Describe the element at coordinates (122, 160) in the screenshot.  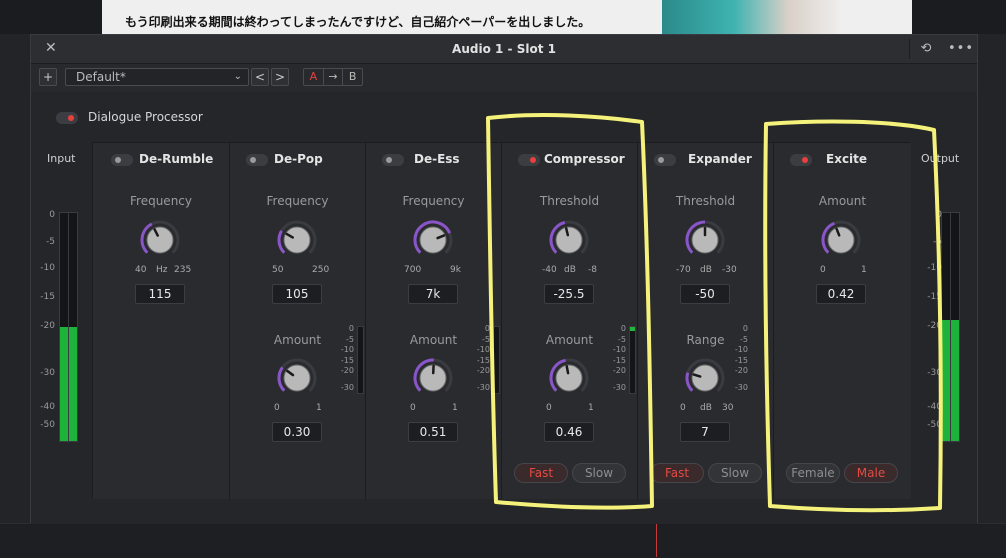
I see `de-rumble-toggle` at that location.